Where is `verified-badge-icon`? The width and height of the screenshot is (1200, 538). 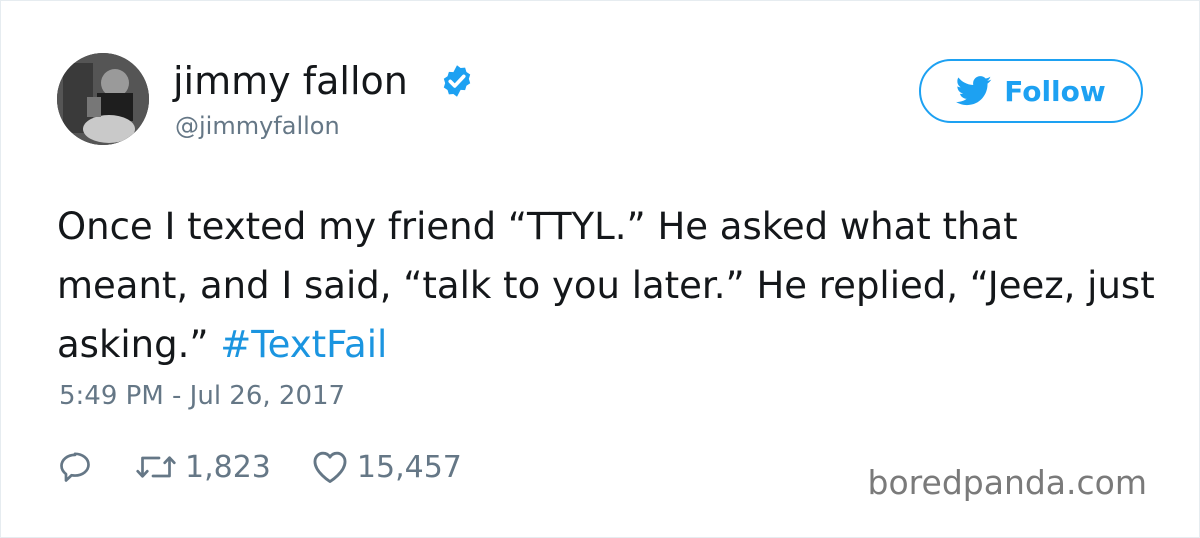
verified-badge-icon is located at coordinates (457, 81).